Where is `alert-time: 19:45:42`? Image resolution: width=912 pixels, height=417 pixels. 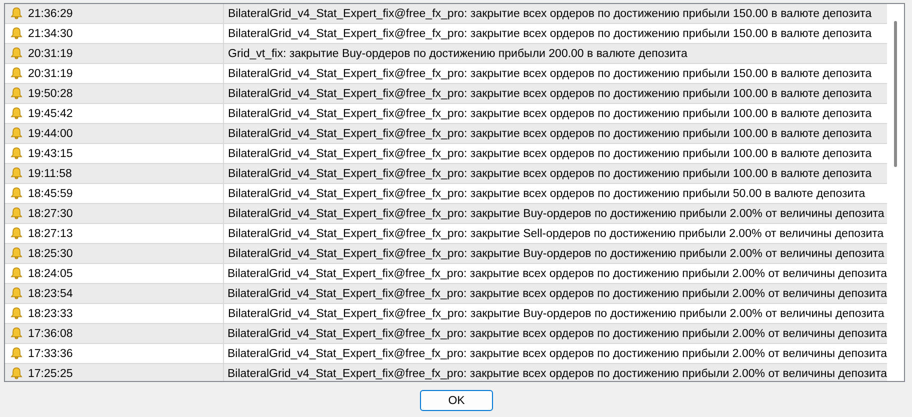 alert-time: 19:45:42 is located at coordinates (50, 114).